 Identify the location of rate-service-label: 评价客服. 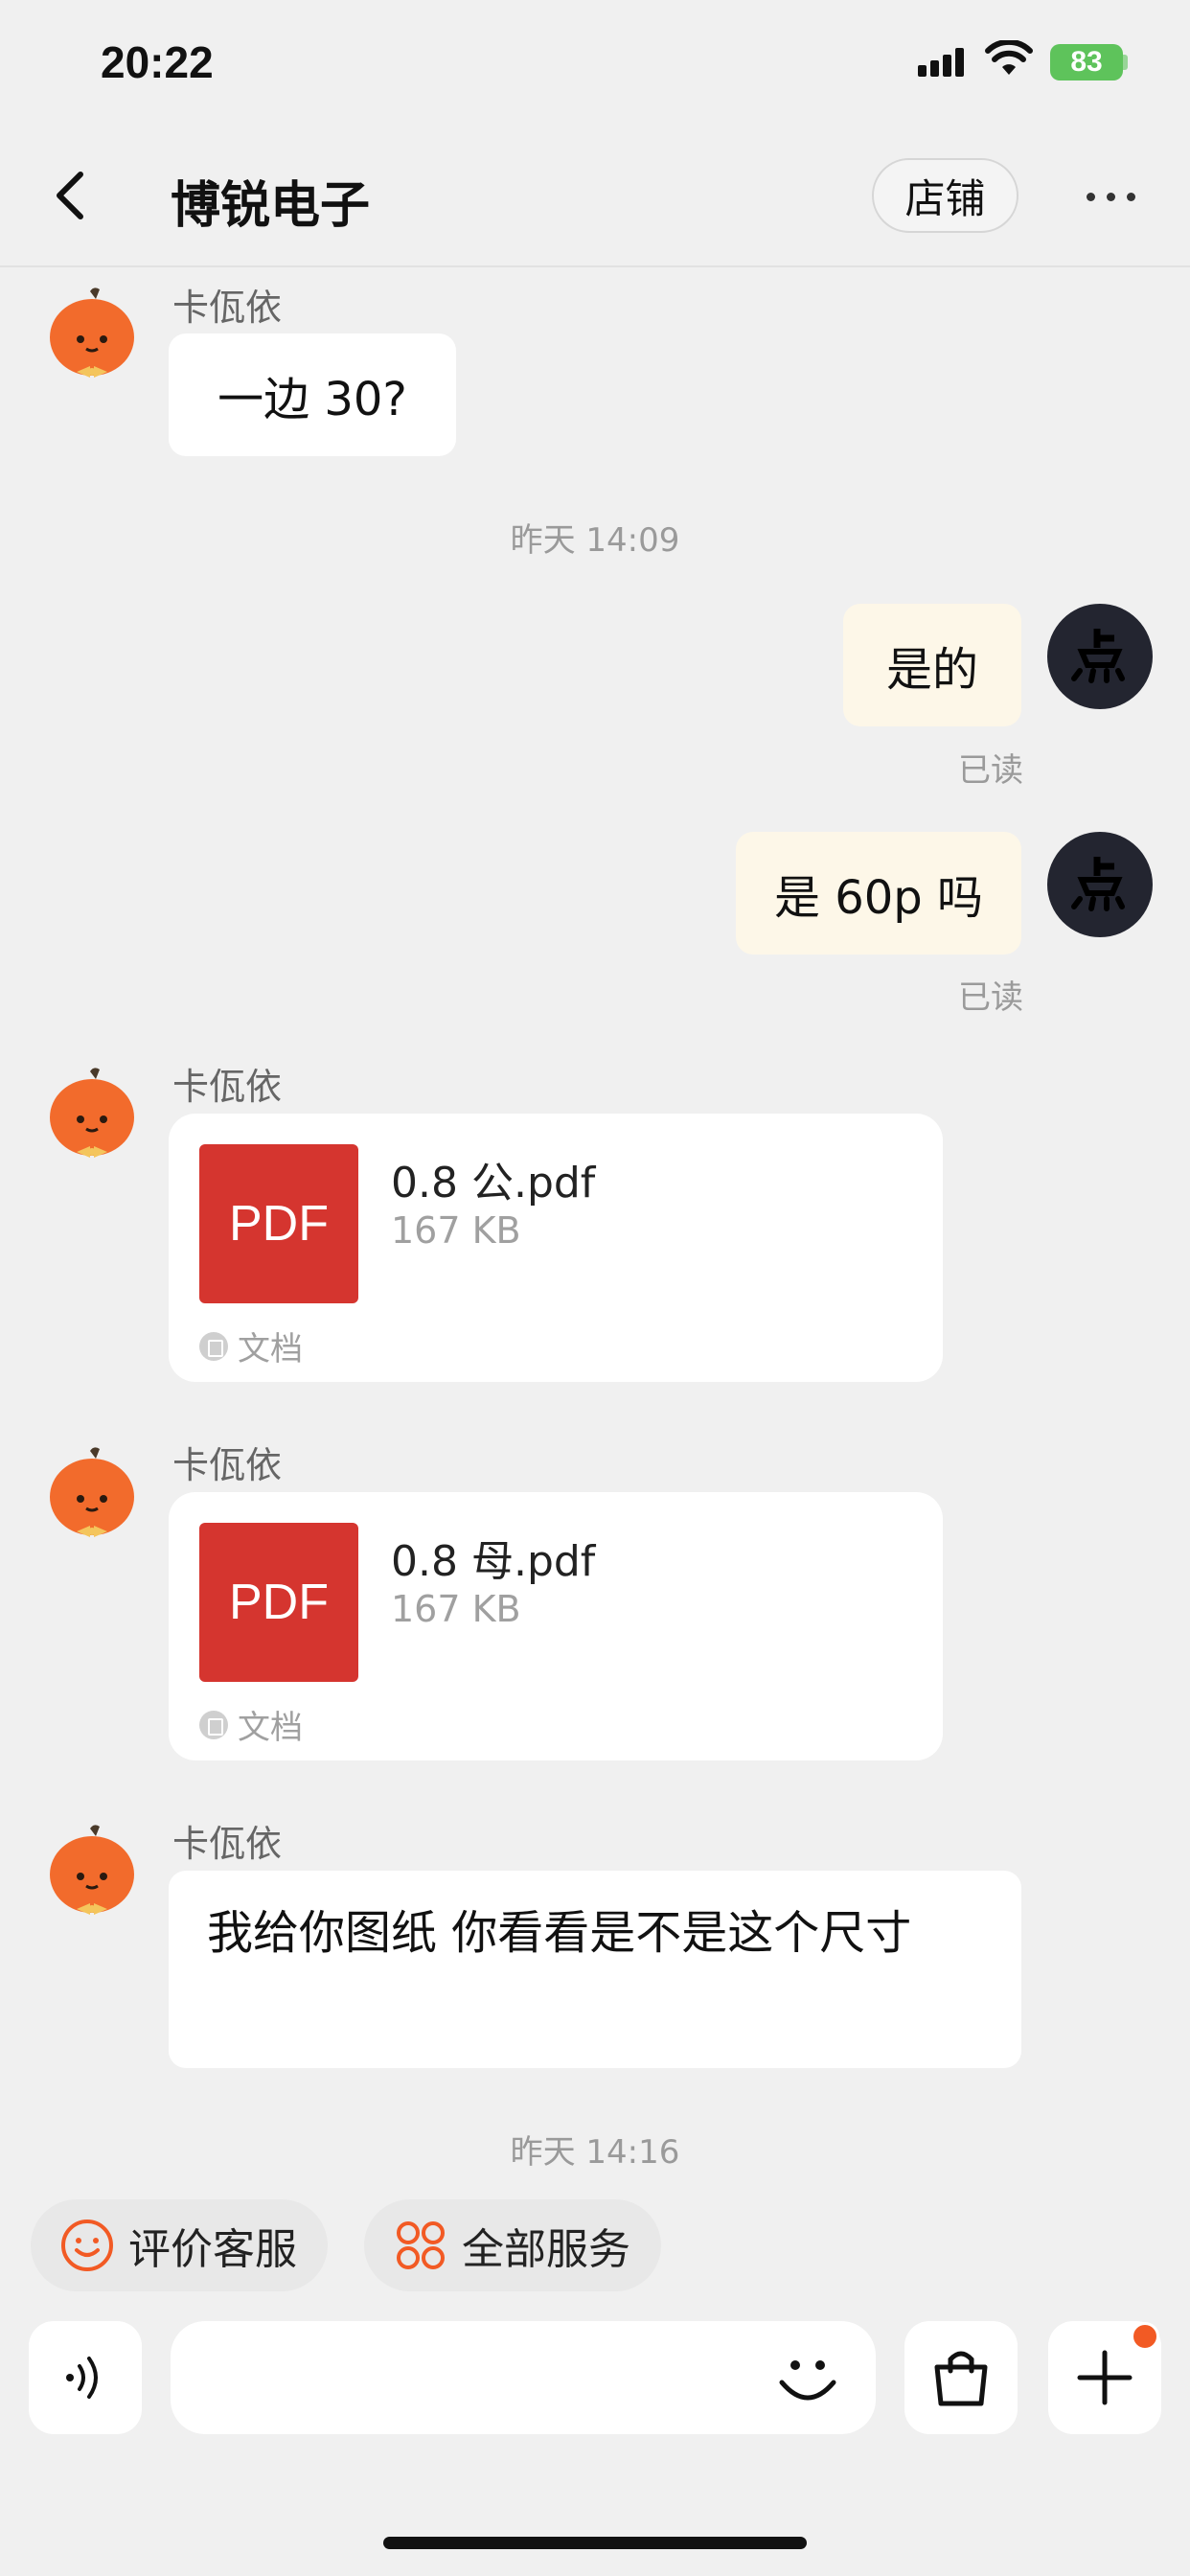
(213, 2249).